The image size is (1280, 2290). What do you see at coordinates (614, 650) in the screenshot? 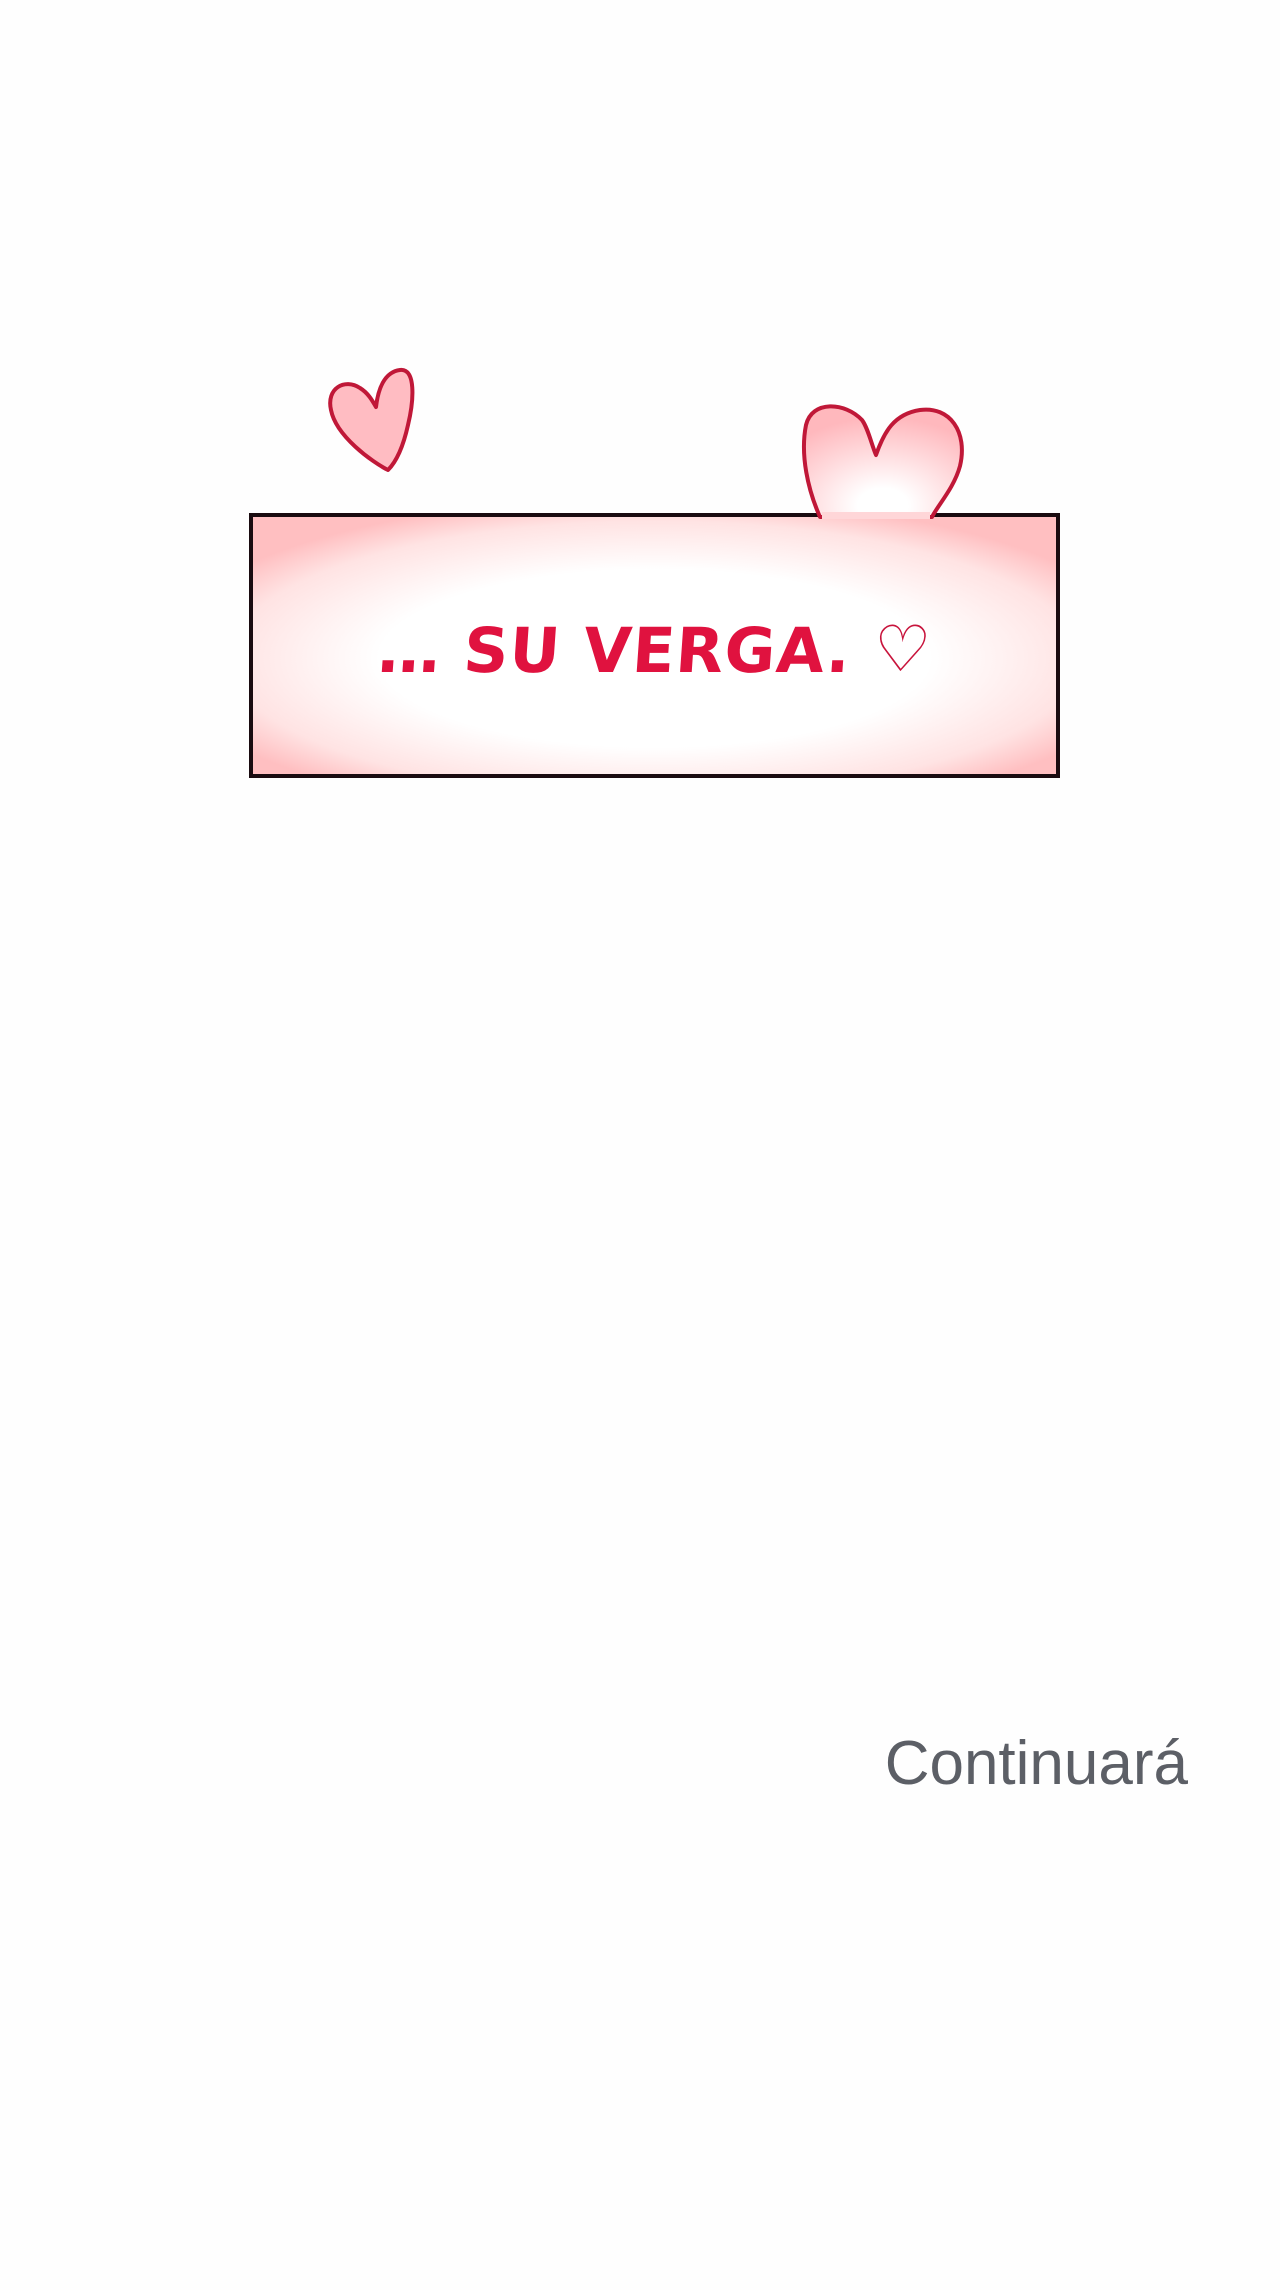
I see `caption-line: … SU VERGA.` at bounding box center [614, 650].